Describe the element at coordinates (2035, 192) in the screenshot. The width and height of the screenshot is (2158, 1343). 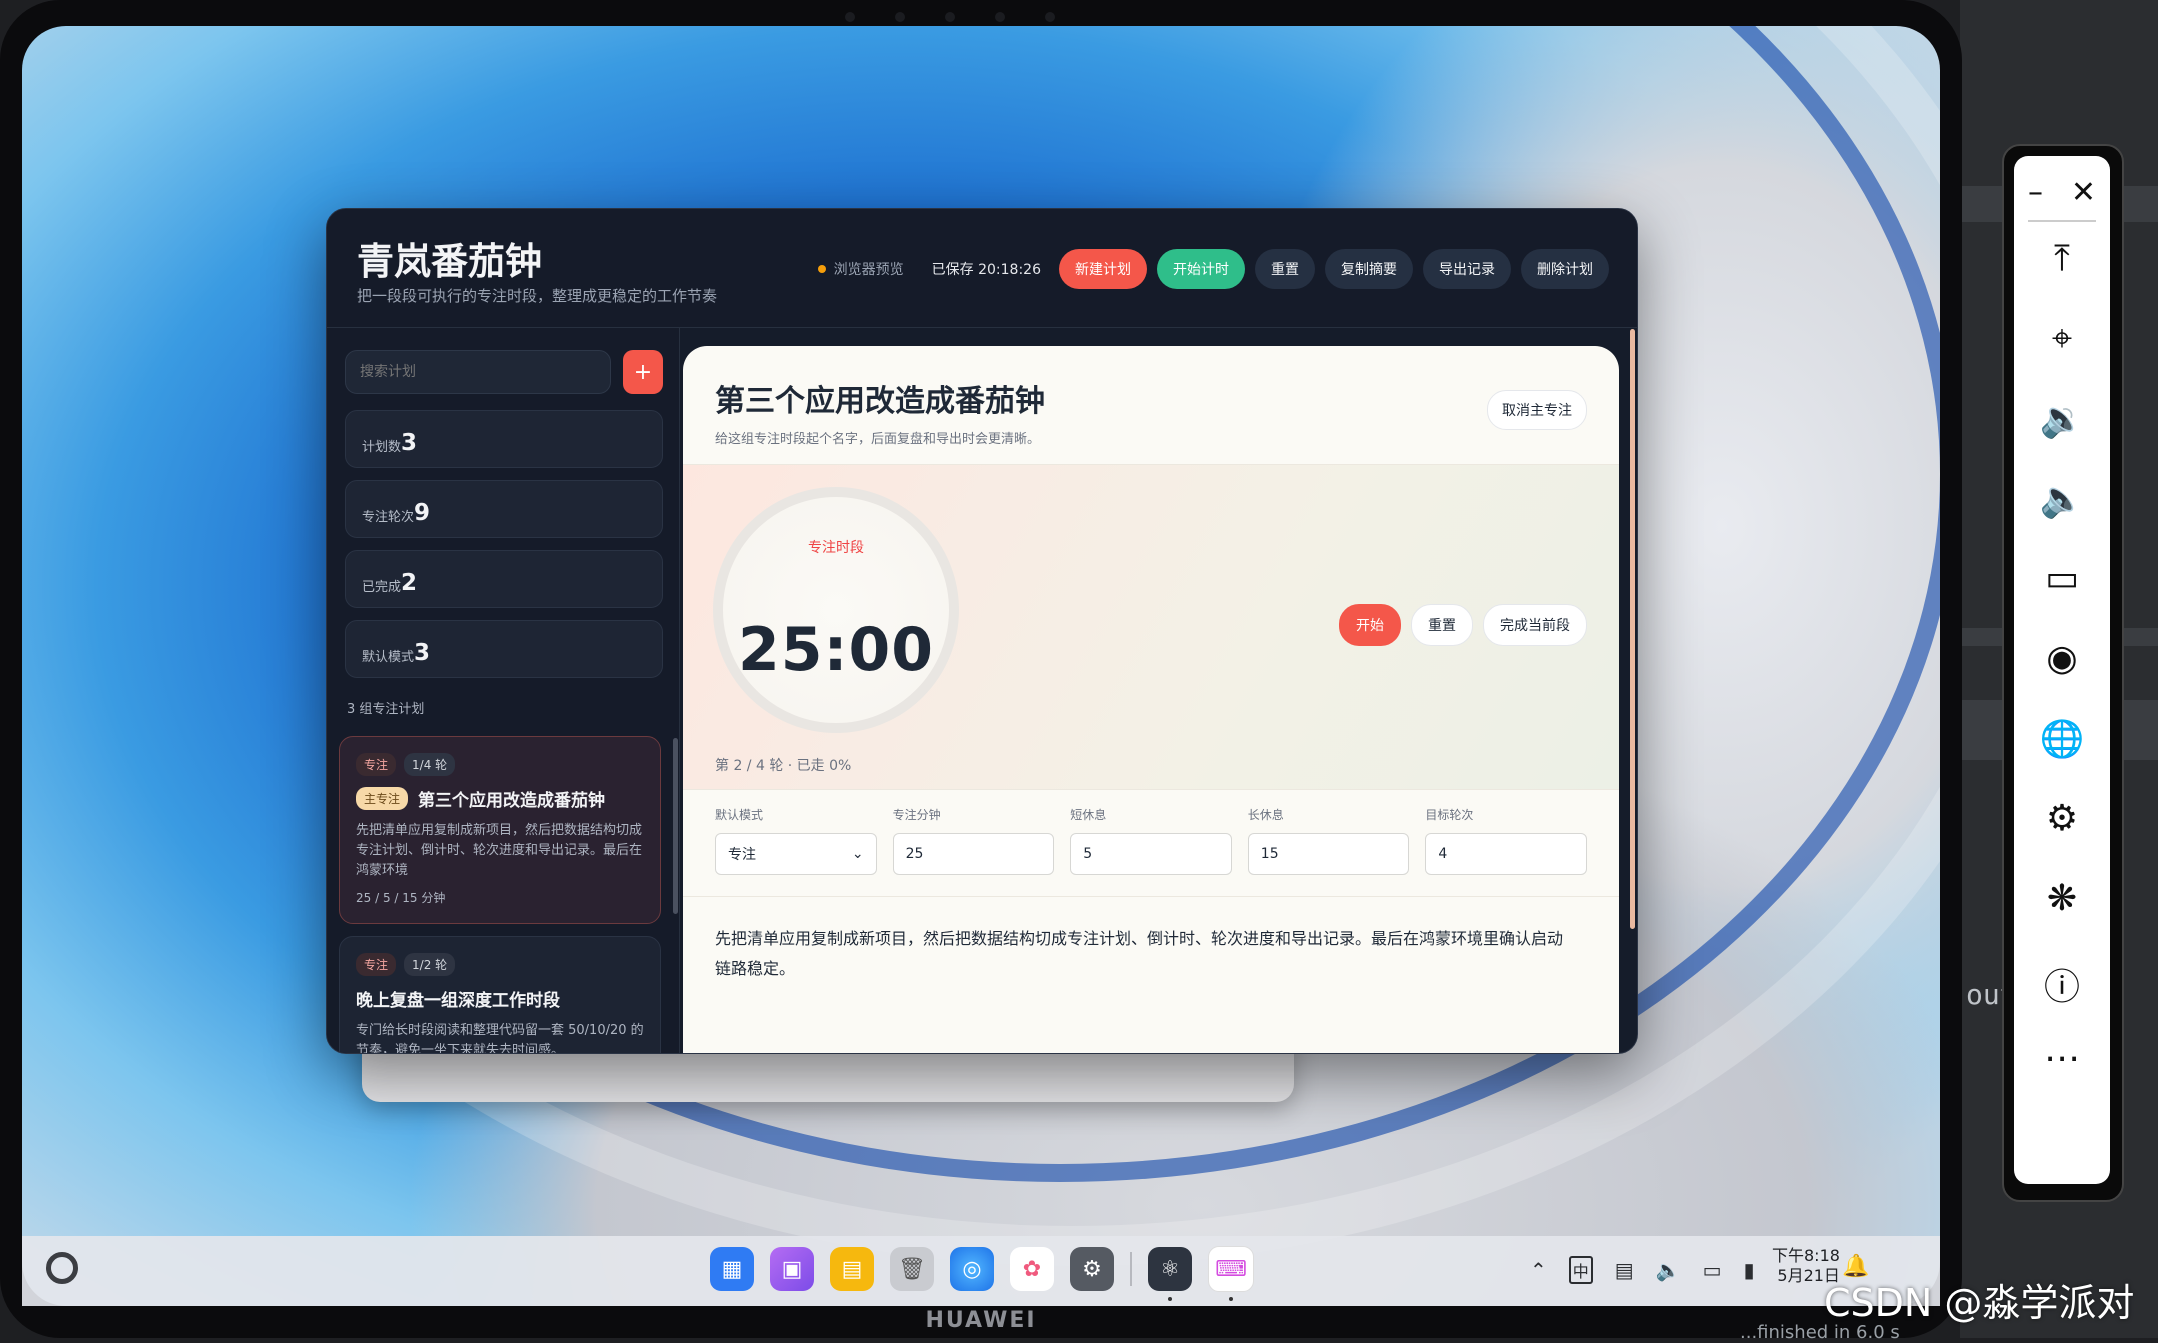
I see `minimize-icon: –` at that location.